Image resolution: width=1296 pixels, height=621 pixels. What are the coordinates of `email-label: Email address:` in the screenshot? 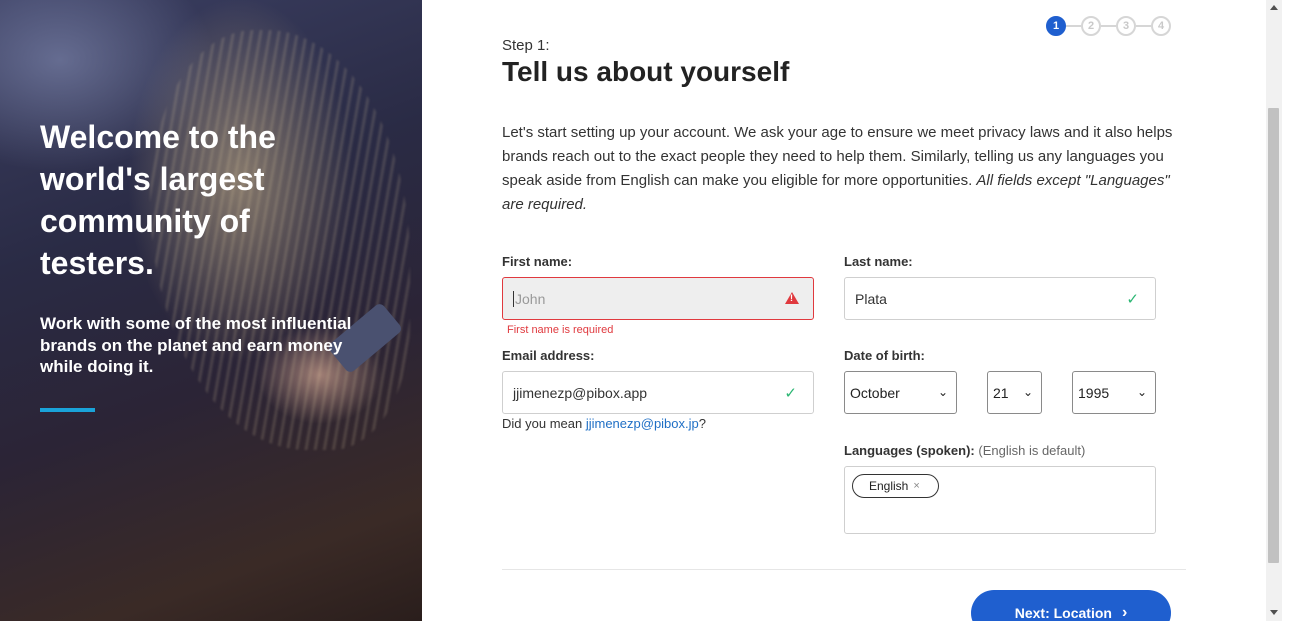 It's located at (548, 355).